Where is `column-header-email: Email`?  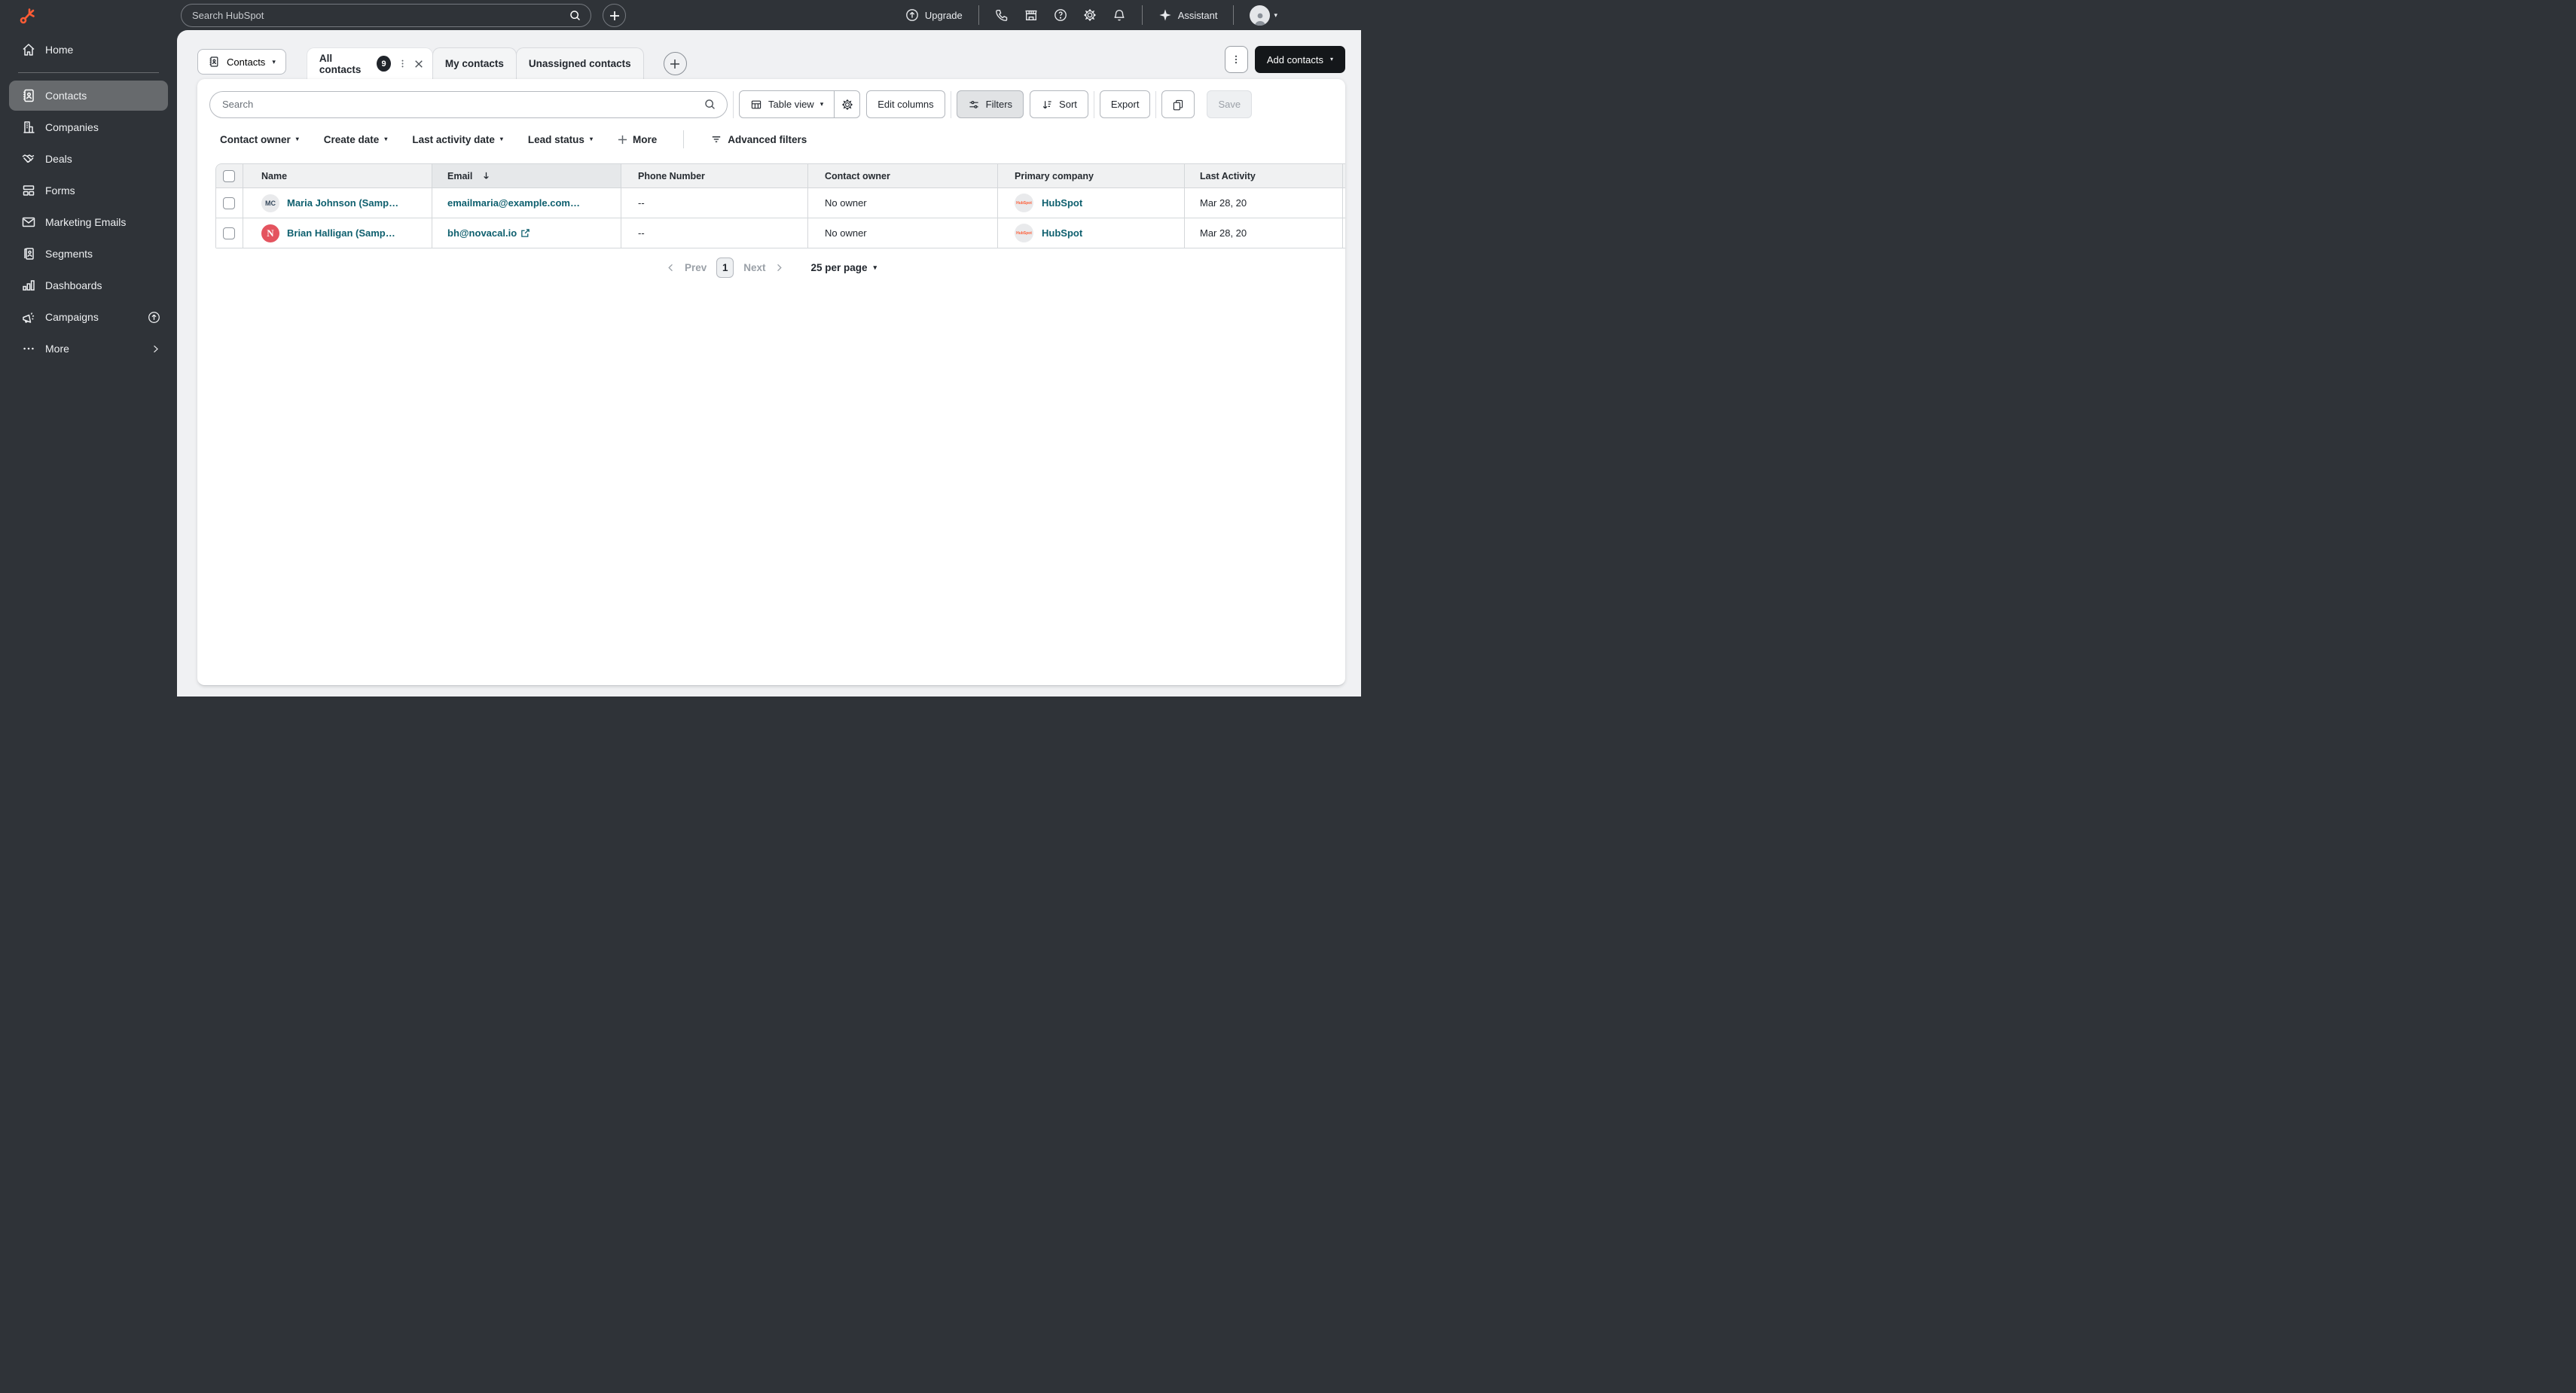
column-header-email: Email is located at coordinates (527, 175).